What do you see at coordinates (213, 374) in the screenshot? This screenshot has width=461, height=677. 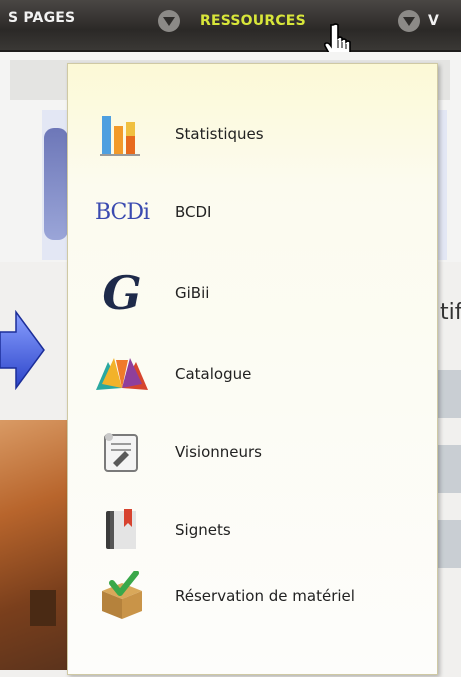 I see `menu-item-label: Catalogue` at bounding box center [213, 374].